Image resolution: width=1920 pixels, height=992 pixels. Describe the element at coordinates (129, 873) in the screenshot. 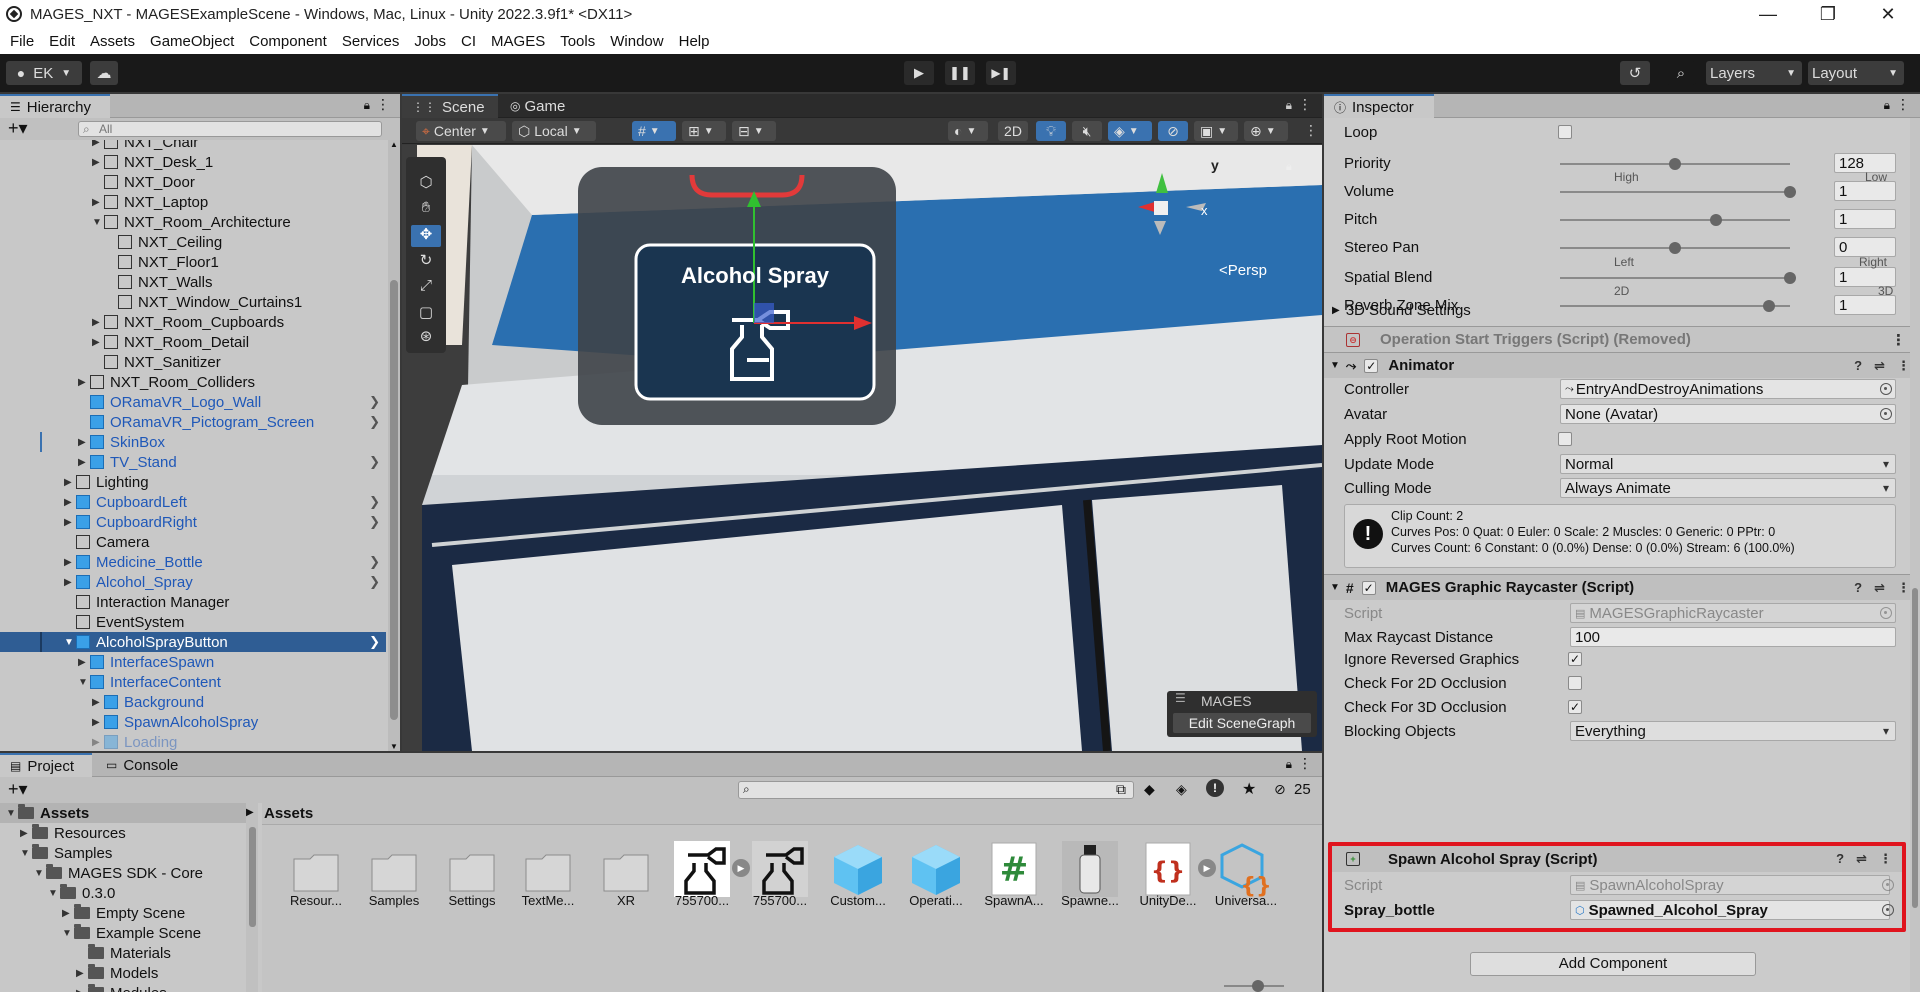

I see `project-tree-item: ▼ MAGES SDK - Core` at that location.